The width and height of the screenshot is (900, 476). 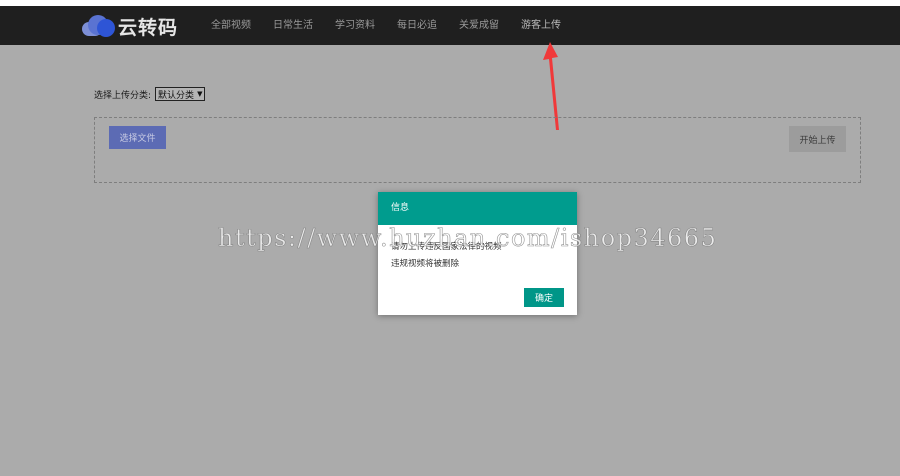 I want to click on chevron-down-icon: ▼, so click(x=200, y=94).